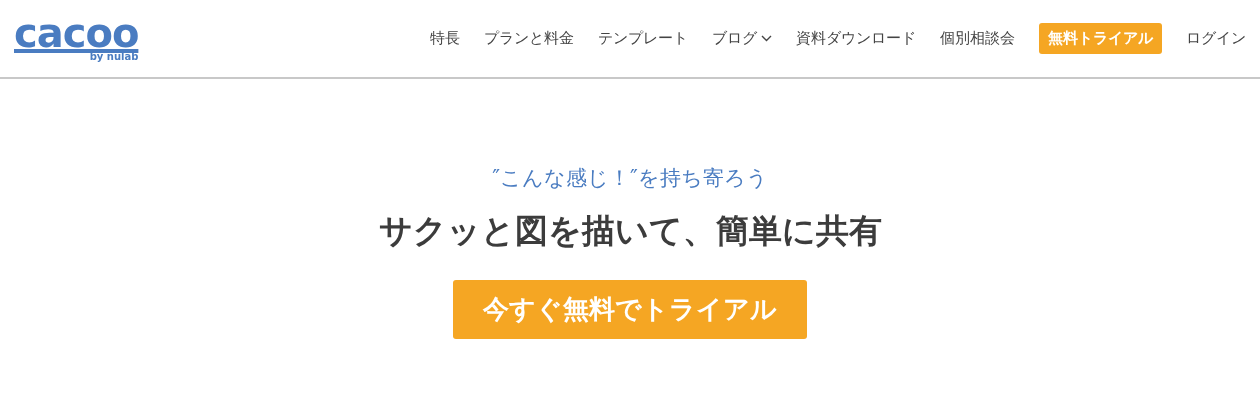 Image resolution: width=1260 pixels, height=416 pixels. What do you see at coordinates (856, 38) in the screenshot?
I see `nav-link: 資料ダウンロード` at bounding box center [856, 38].